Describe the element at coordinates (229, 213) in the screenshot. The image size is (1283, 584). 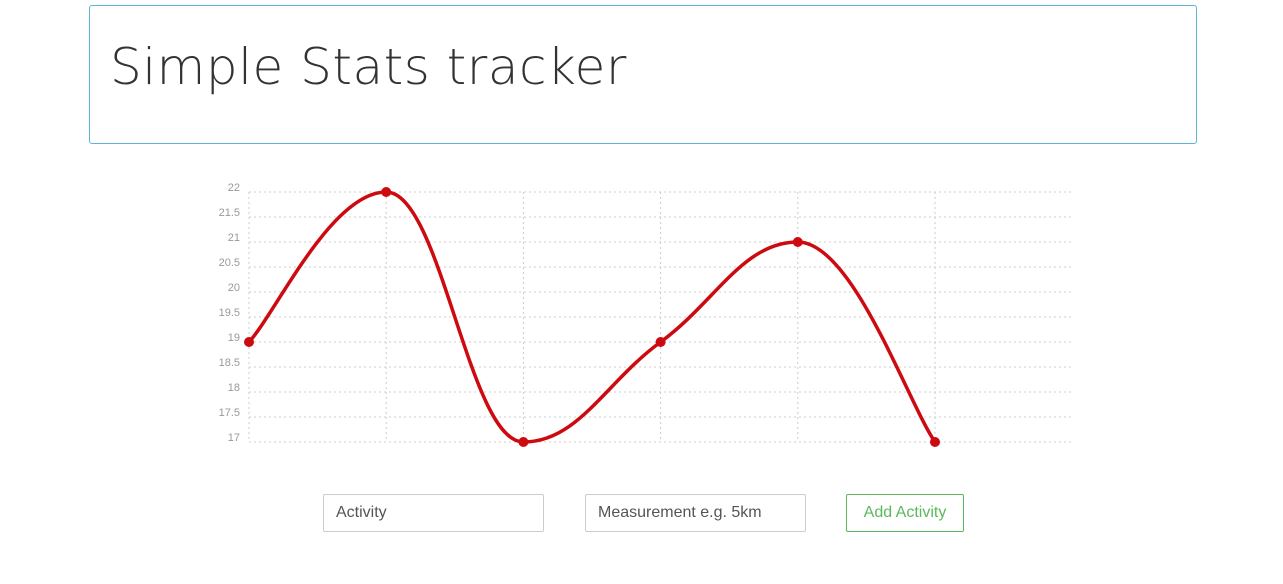
I see `y-tick-label: 21.5` at that location.